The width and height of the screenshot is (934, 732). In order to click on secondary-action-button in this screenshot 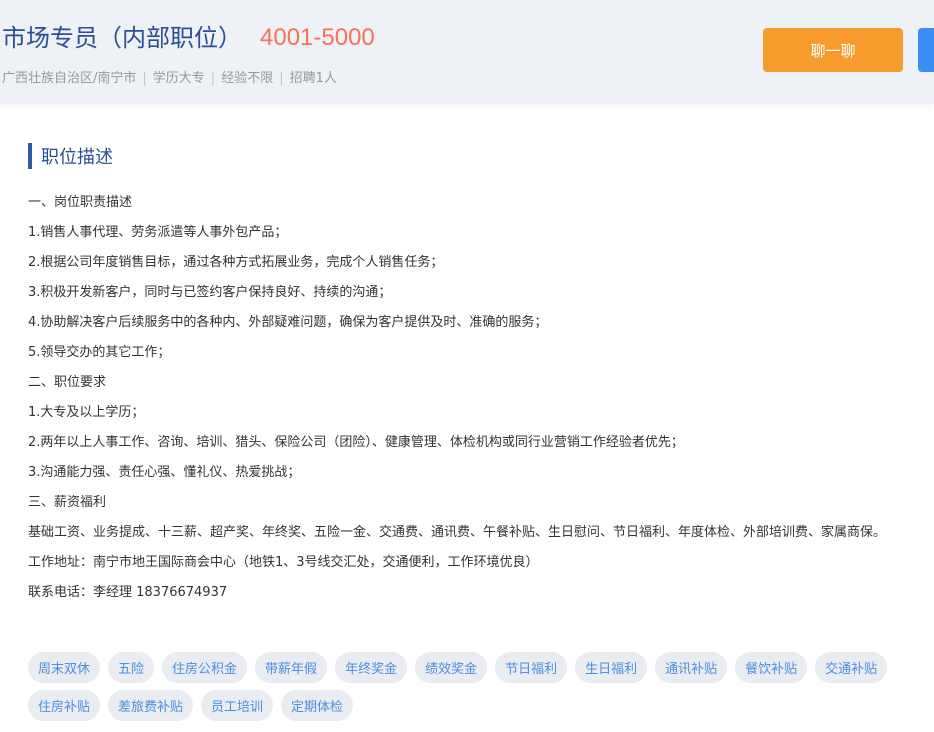, I will do `click(926, 50)`.